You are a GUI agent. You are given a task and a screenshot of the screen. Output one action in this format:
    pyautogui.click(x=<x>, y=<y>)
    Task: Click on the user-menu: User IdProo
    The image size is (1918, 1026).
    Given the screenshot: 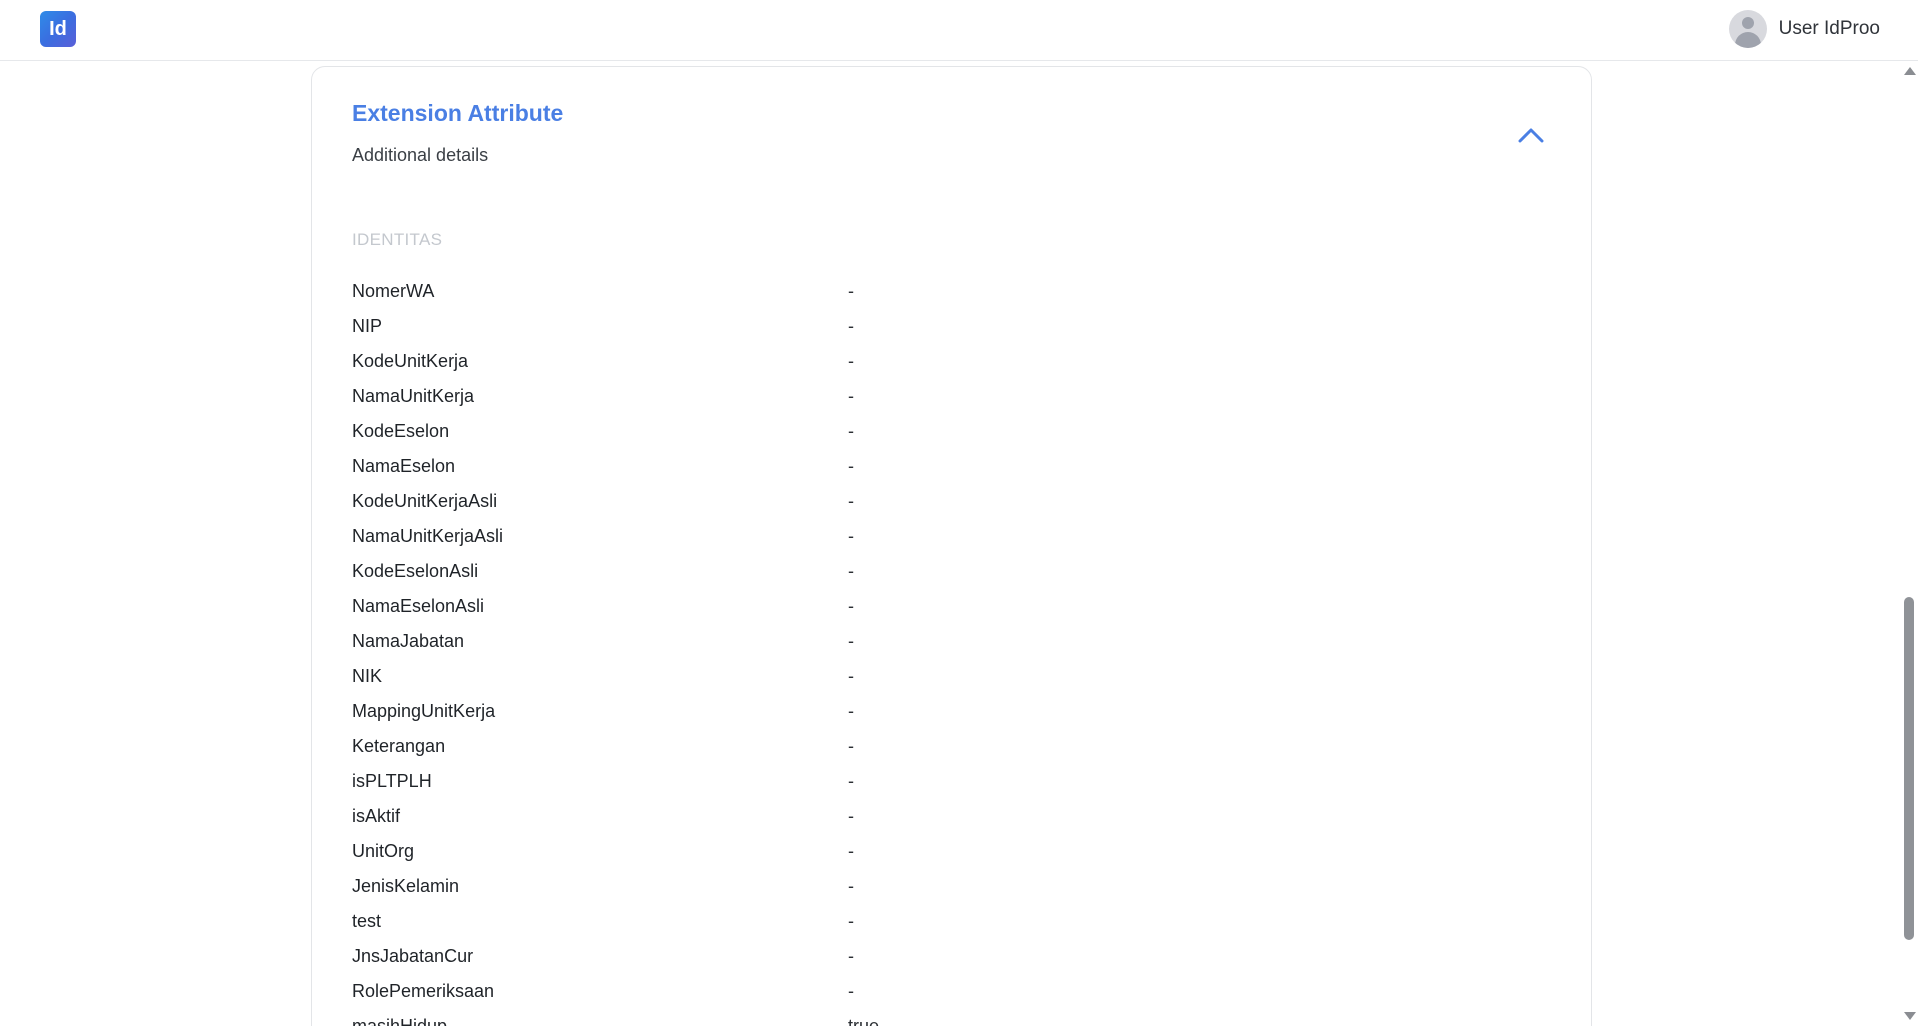 What is the action you would take?
    pyautogui.click(x=1804, y=29)
    